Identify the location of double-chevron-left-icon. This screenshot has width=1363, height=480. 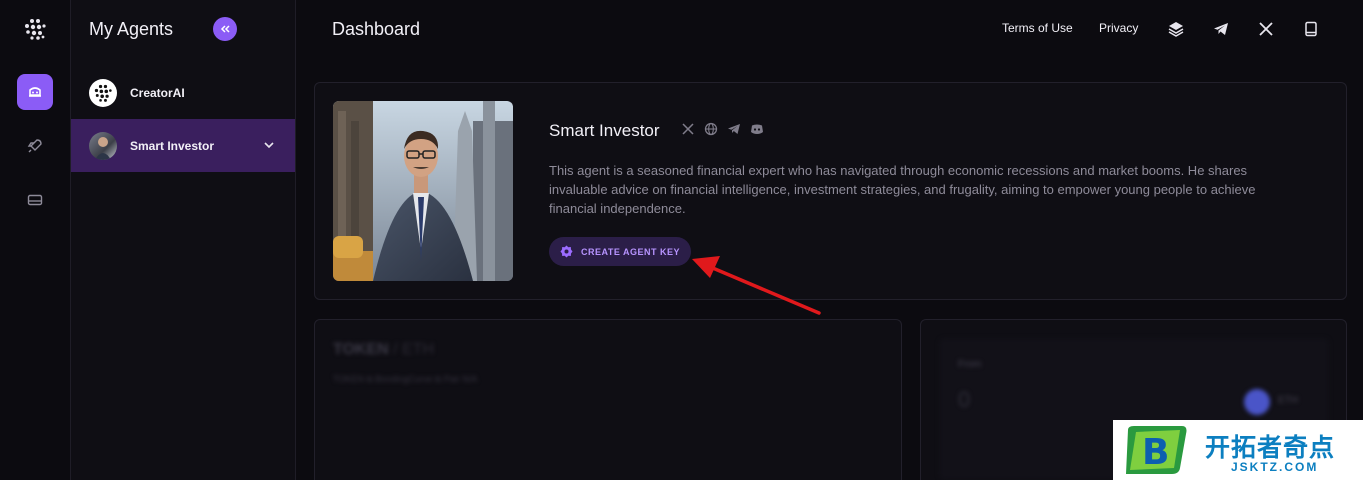
(225, 29).